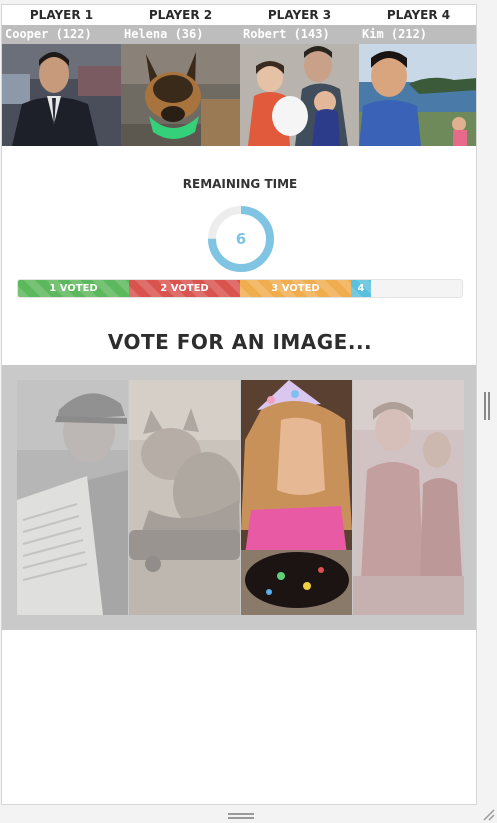  I want to click on old-man-newspaper-image, so click(72, 497).